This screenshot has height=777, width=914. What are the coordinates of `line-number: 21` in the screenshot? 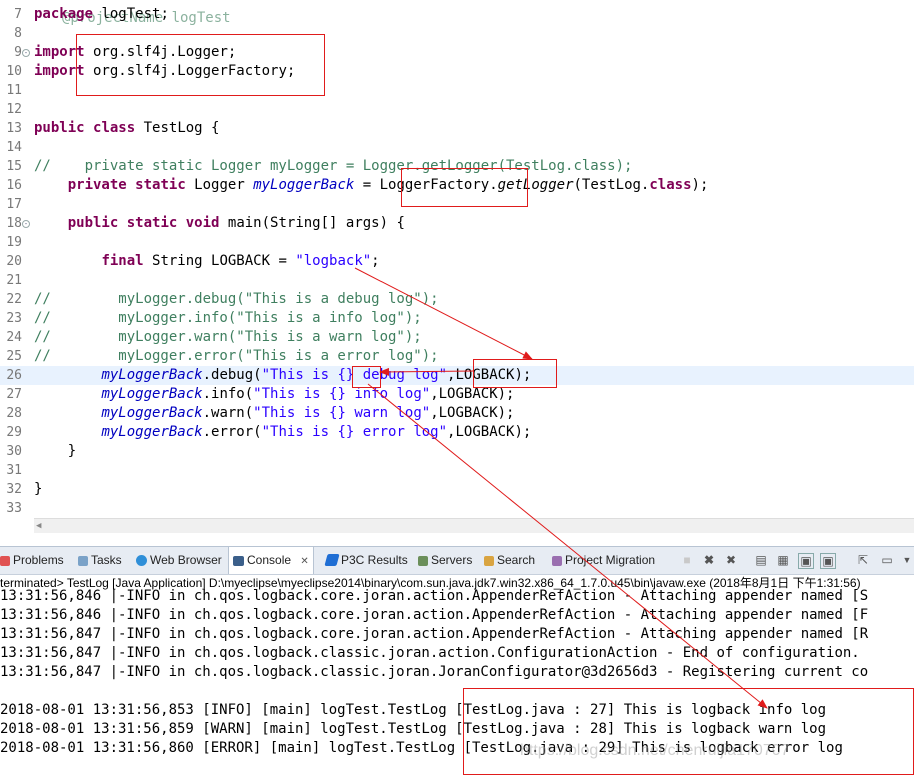 It's located at (14, 280).